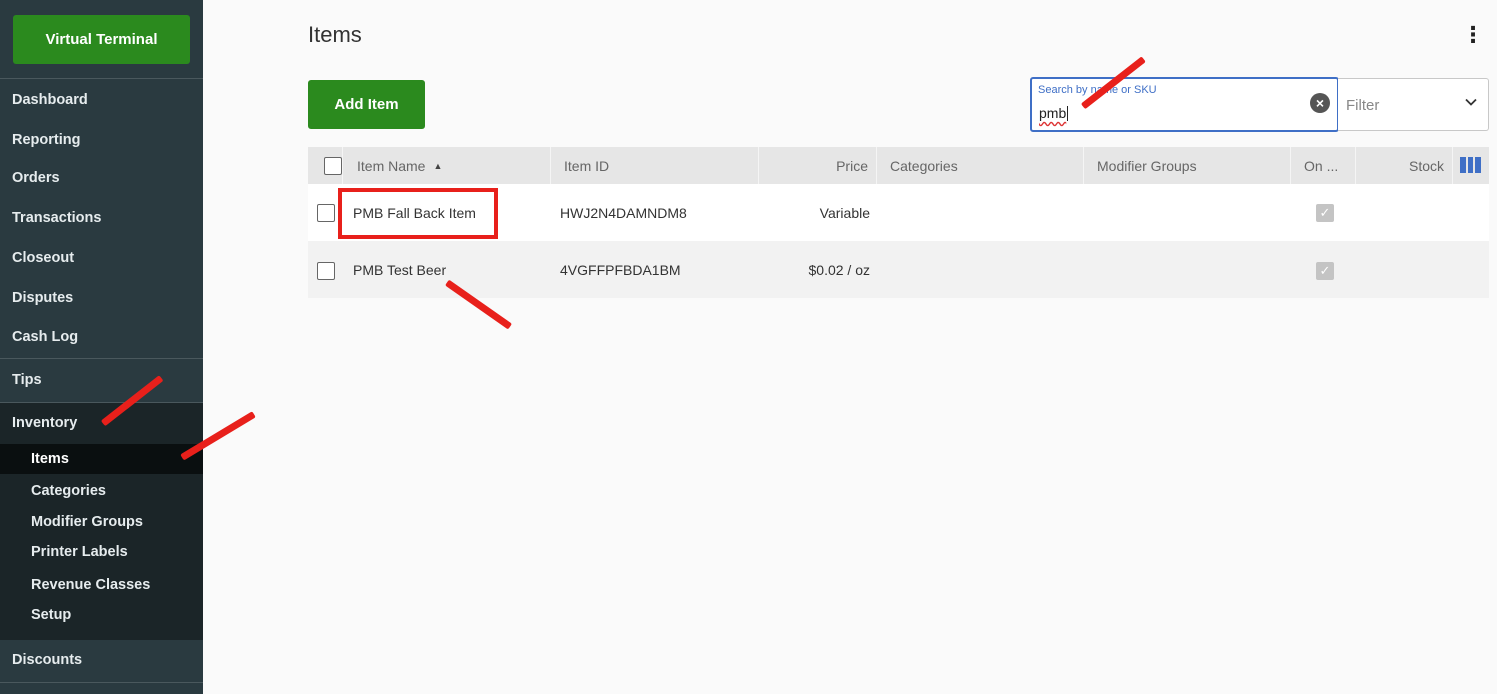 This screenshot has width=1497, height=694. I want to click on column-header-modifier-groups: Modifier Groups, so click(1187, 165).